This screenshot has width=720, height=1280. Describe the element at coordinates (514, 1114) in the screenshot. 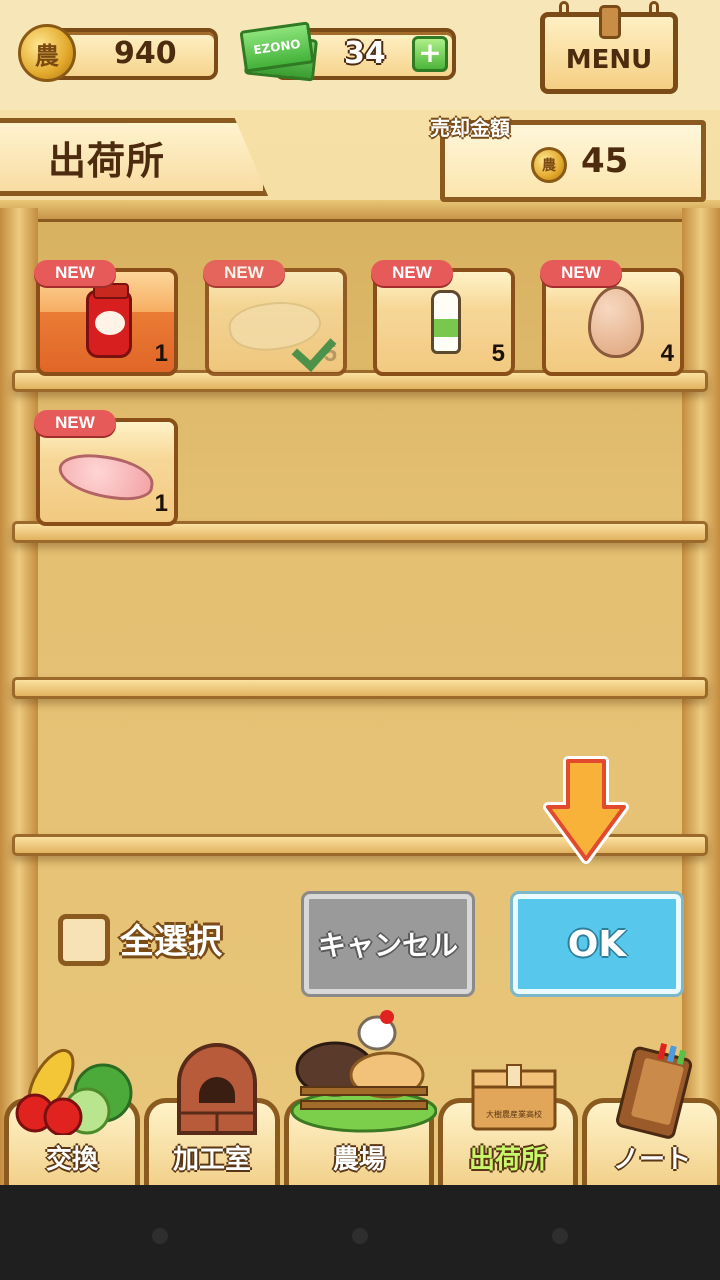

I see `box-label: 大樹農産業高校` at that location.